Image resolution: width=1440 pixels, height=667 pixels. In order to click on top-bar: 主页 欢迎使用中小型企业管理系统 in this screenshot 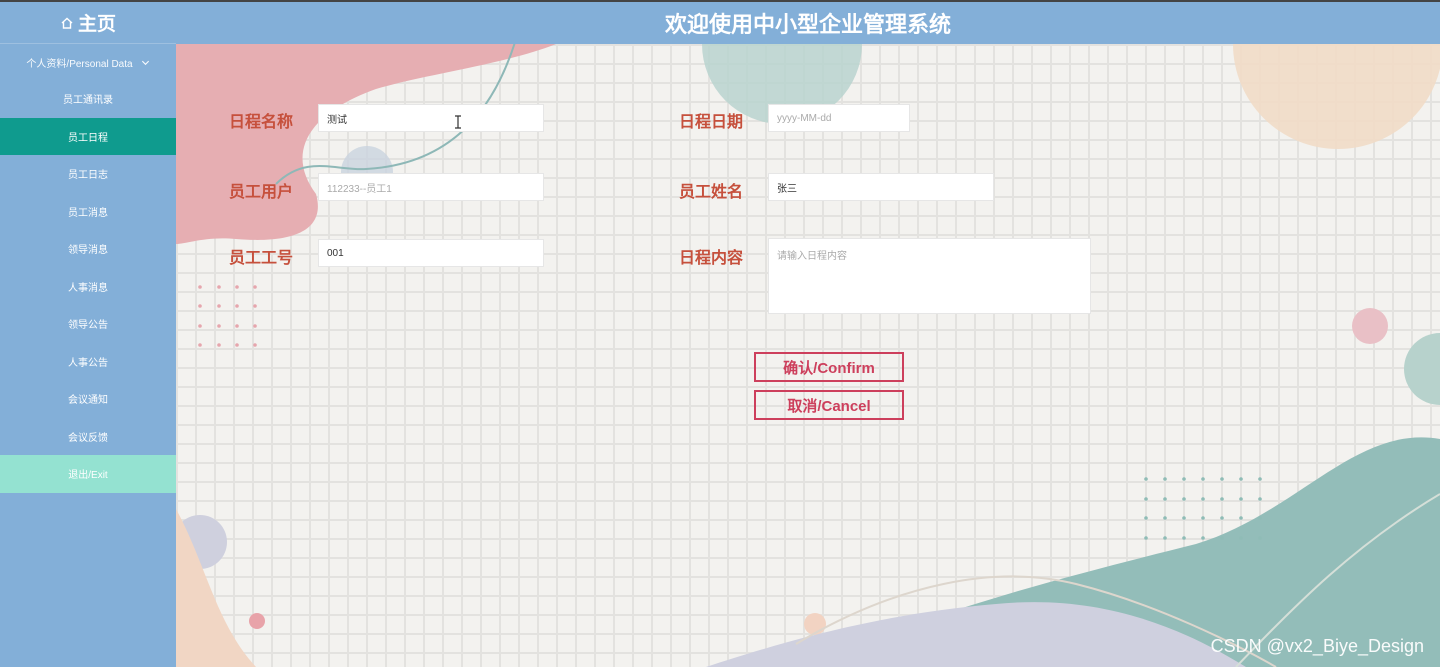, I will do `click(720, 22)`.